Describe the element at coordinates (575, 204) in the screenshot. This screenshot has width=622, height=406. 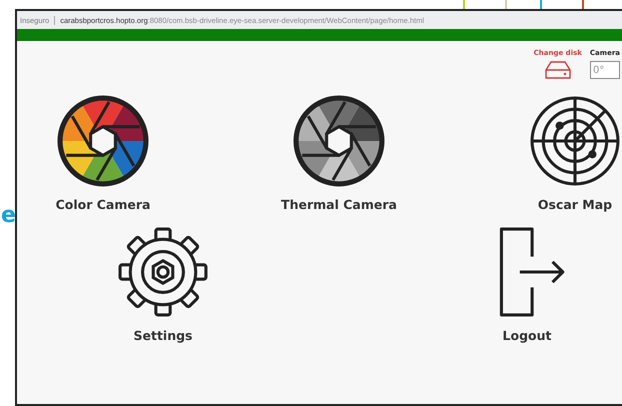
I see `menu-label: Oscar Map` at that location.